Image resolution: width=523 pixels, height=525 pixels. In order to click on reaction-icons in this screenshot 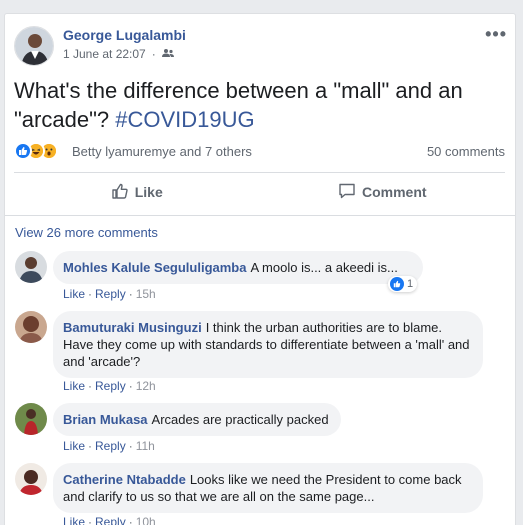, I will do `click(36, 151)`.